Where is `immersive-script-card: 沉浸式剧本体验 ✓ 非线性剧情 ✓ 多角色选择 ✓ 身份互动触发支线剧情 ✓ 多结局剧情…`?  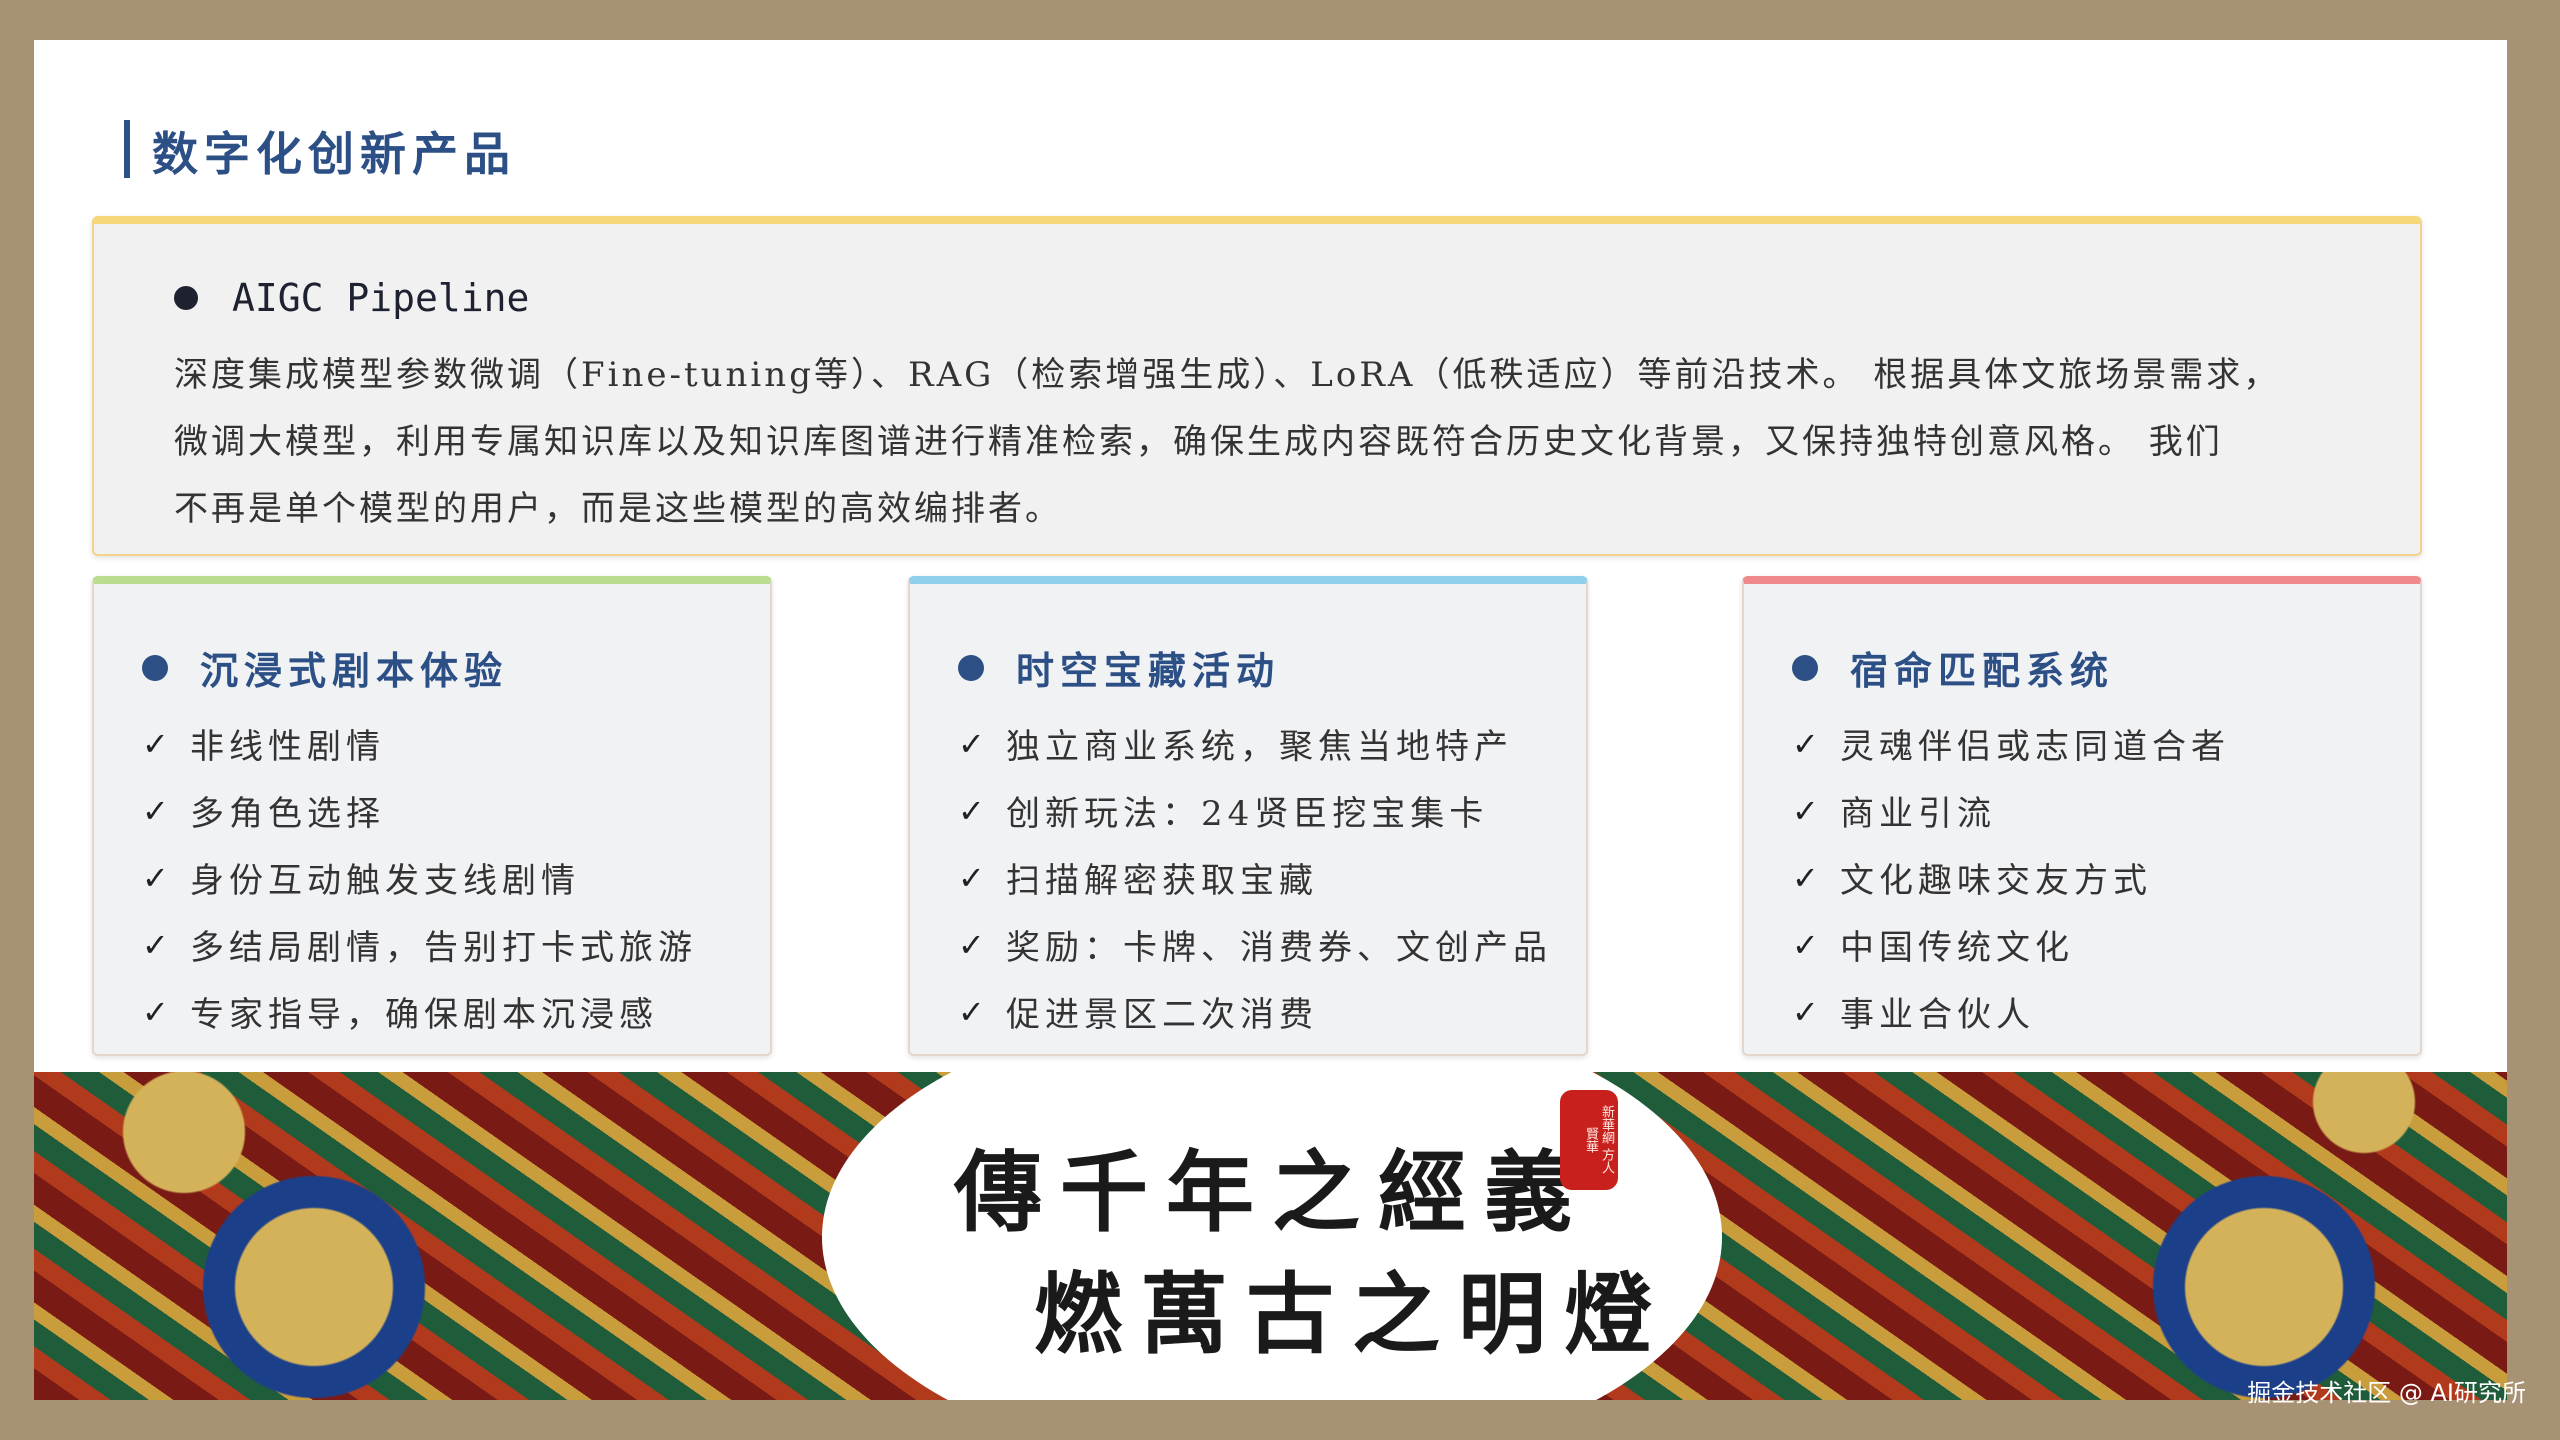 immersive-script-card: 沉浸式剧本体验 ✓ 非线性剧情 ✓ 多角色选择 ✓ 身份互动触发支线剧情 ✓ 多结局剧情… is located at coordinates (432, 816).